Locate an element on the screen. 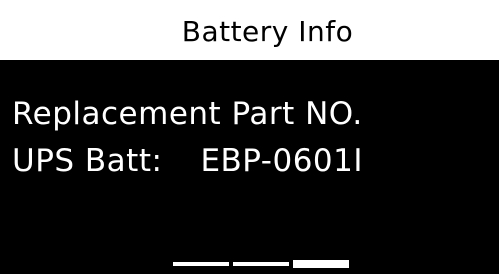 The width and height of the screenshot is (499, 274). page-title: Battery Info is located at coordinates (267, 31).